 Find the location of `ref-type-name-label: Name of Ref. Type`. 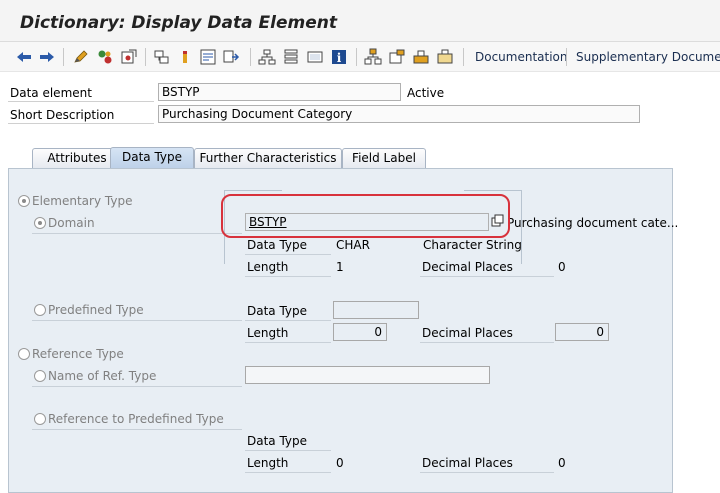

ref-type-name-label: Name of Ref. Type is located at coordinates (102, 376).